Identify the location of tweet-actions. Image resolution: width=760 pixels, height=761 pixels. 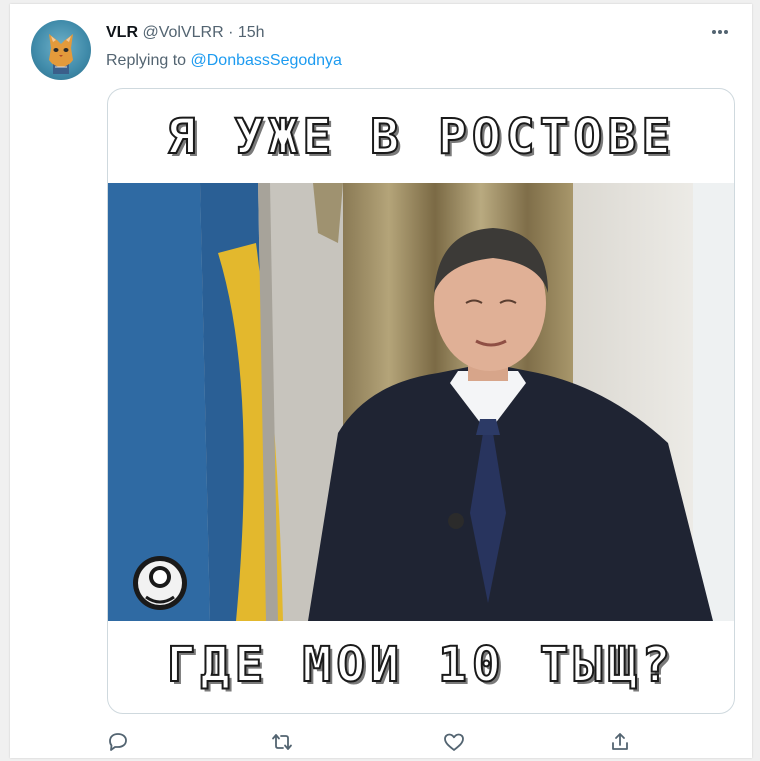
(371, 742).